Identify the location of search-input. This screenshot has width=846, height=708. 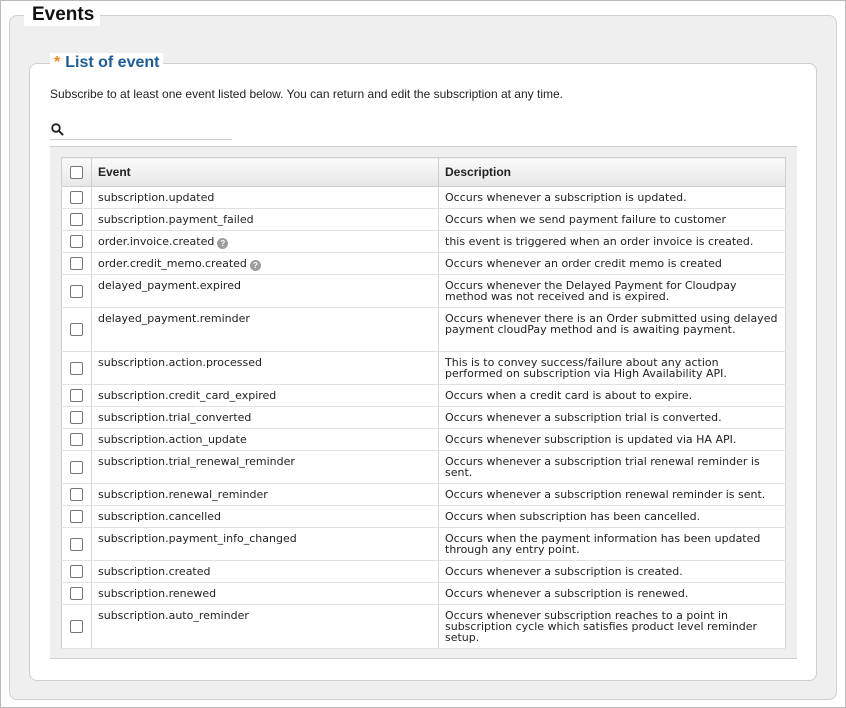
(150, 129).